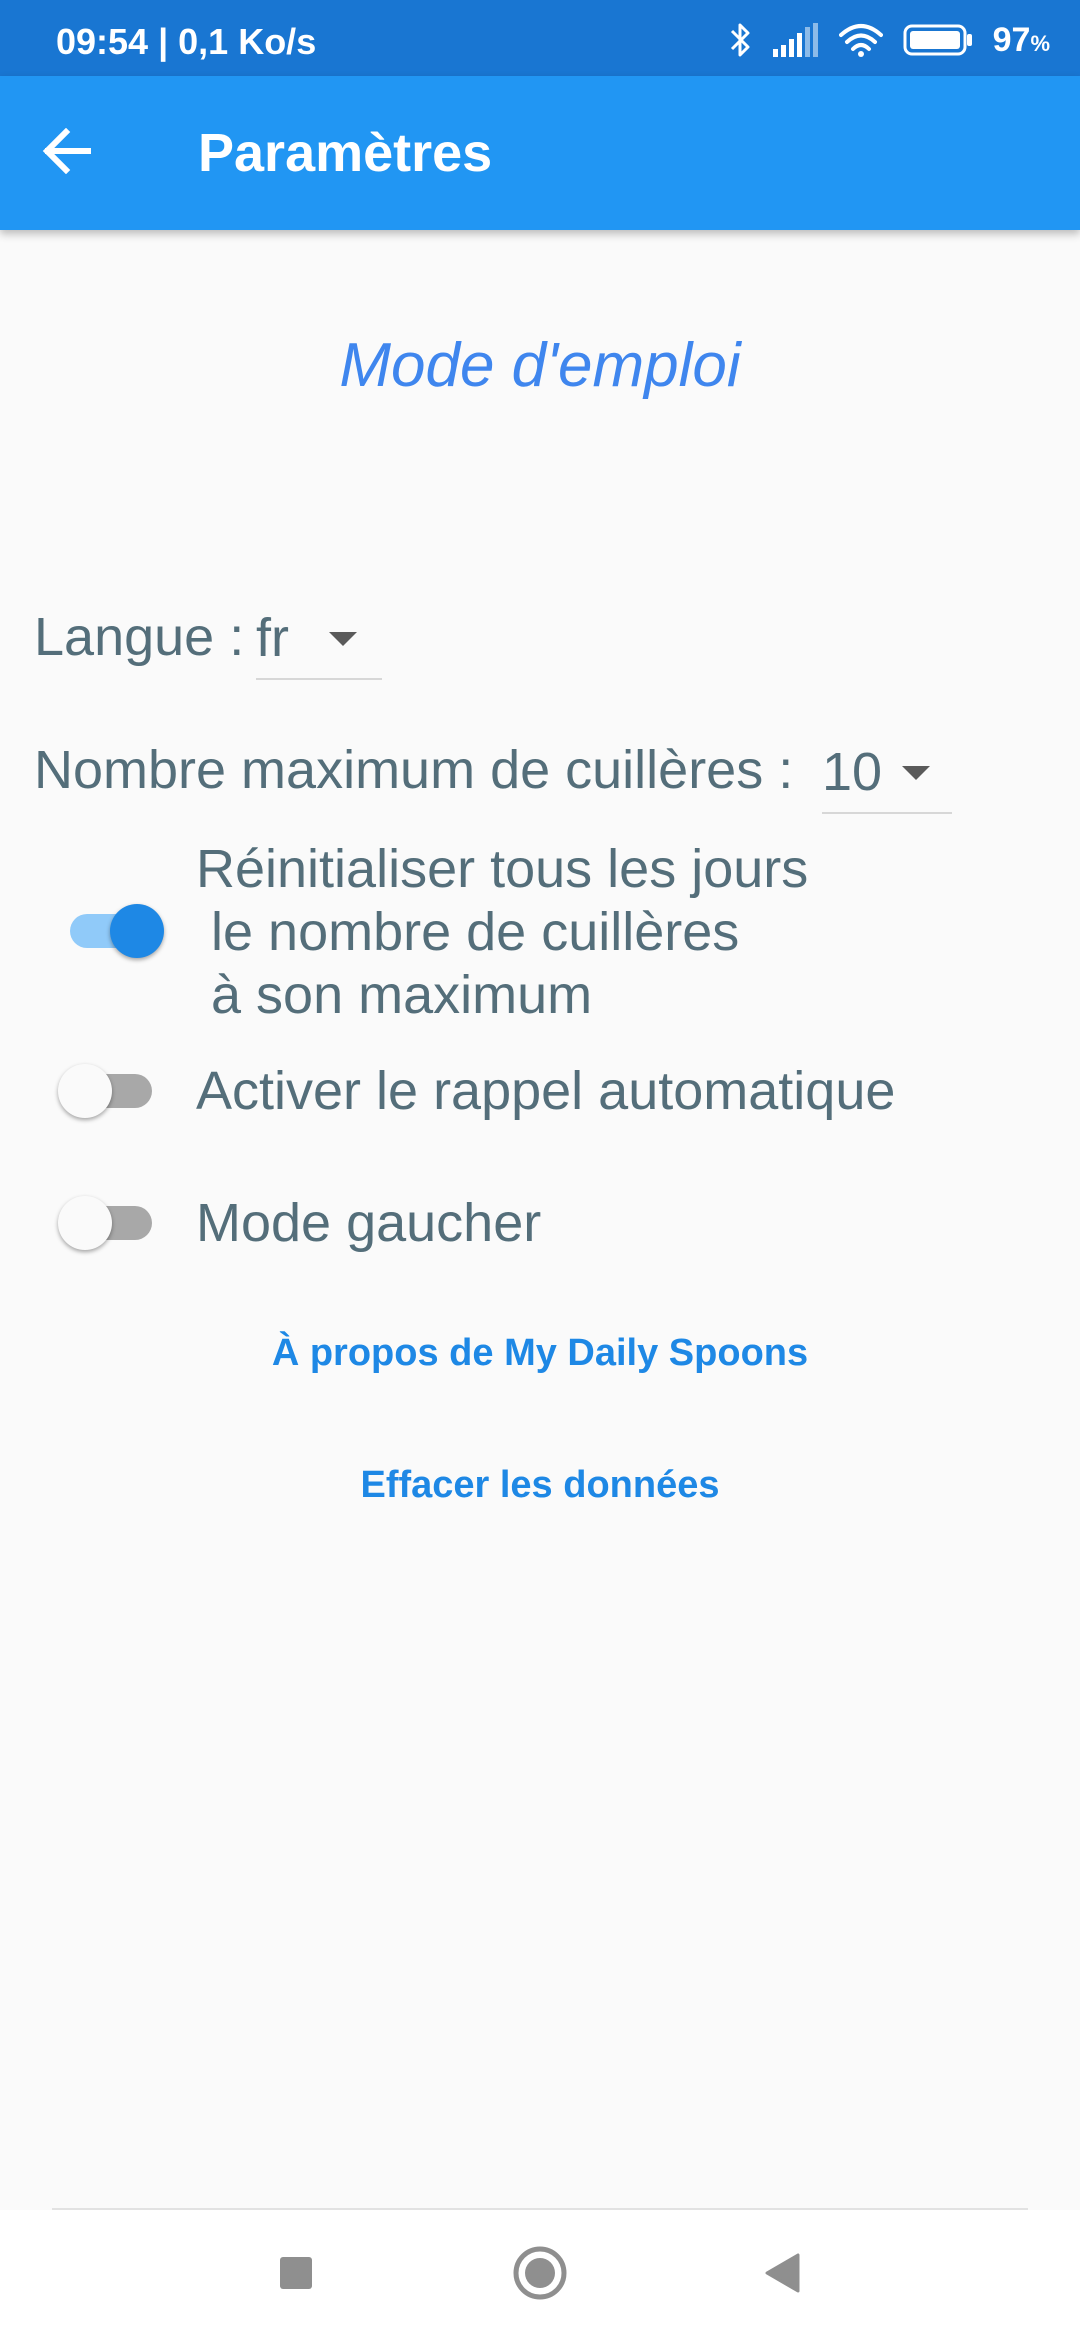 The width and height of the screenshot is (1080, 2340). I want to click on triangle-back-icon, so click(782, 2275).